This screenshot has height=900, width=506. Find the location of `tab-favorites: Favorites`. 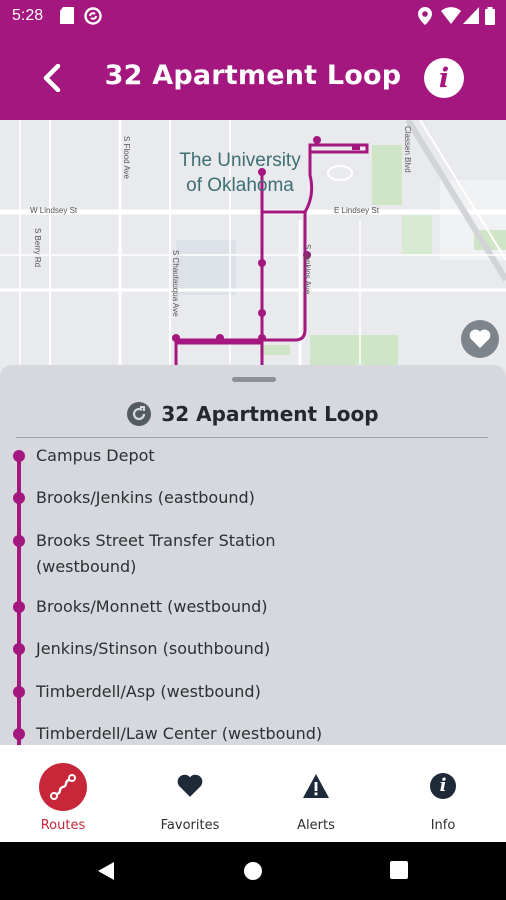

tab-favorites: Favorites is located at coordinates (190, 793).